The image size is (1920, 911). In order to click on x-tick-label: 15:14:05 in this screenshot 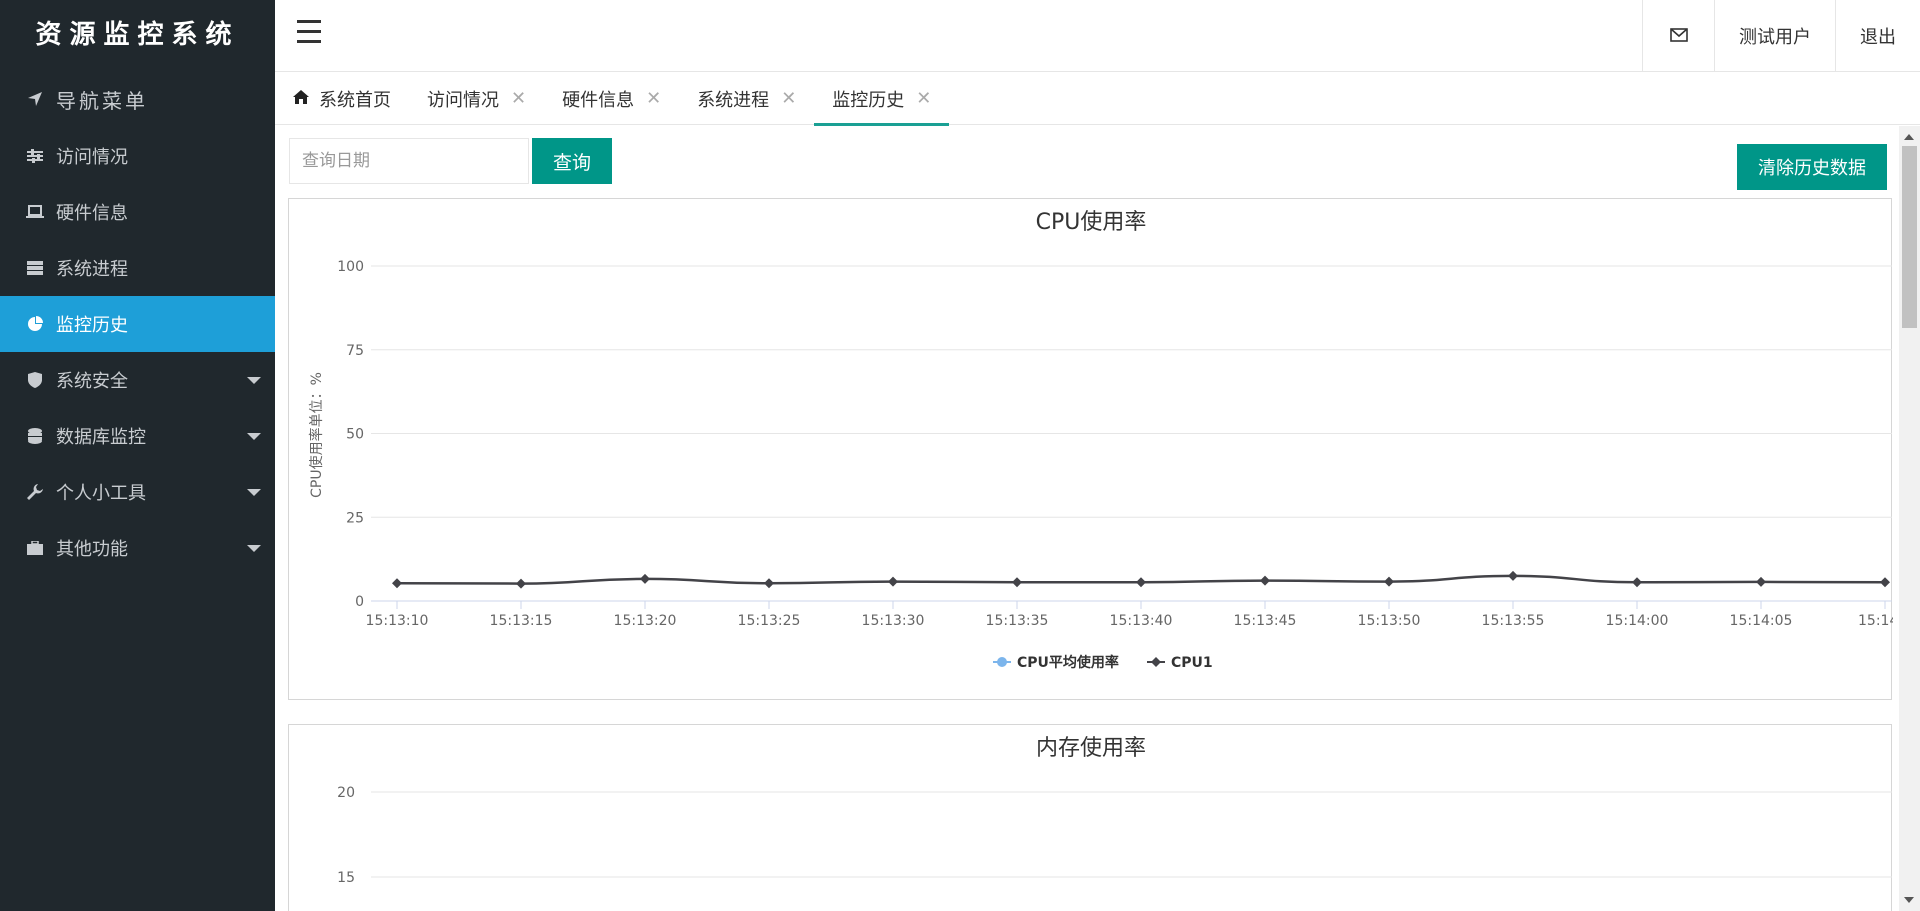, I will do `click(1761, 621)`.